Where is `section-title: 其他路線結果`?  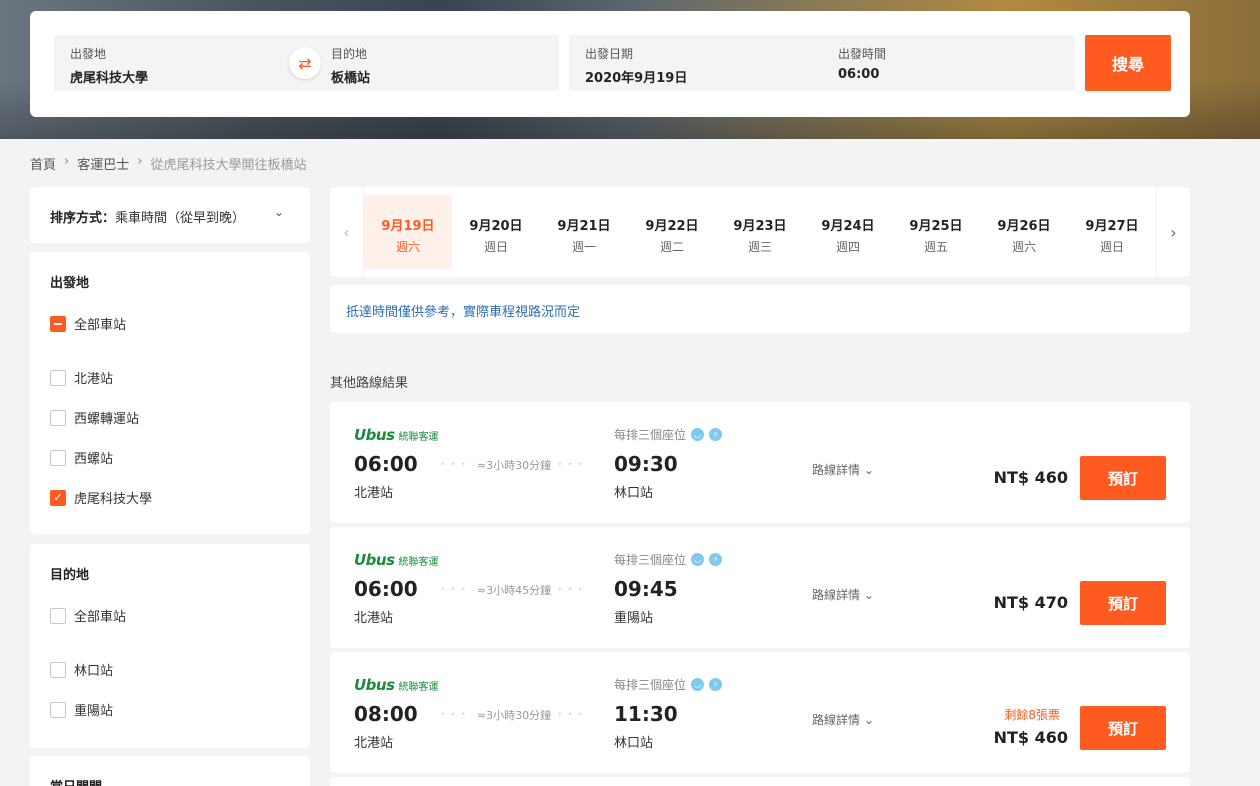 section-title: 其他路線結果 is located at coordinates (369, 383).